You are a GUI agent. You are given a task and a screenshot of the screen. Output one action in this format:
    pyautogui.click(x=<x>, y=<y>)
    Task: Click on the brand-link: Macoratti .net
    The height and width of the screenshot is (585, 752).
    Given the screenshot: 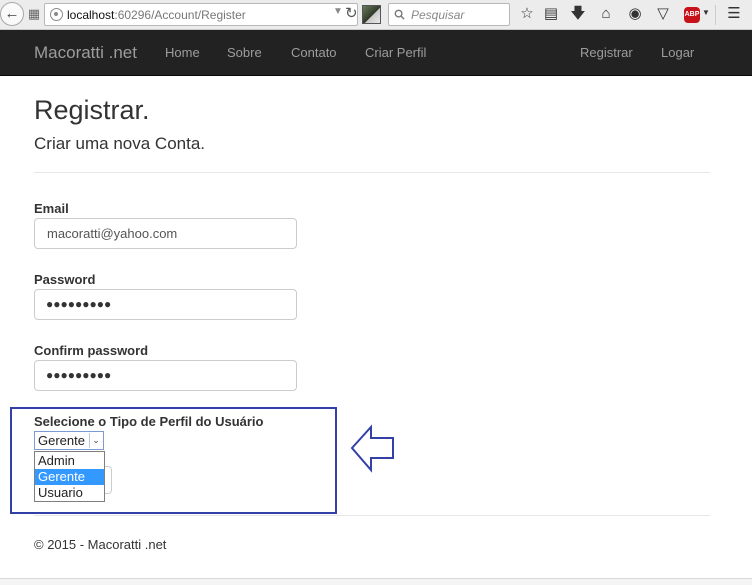 What is the action you would take?
    pyautogui.click(x=85, y=53)
    